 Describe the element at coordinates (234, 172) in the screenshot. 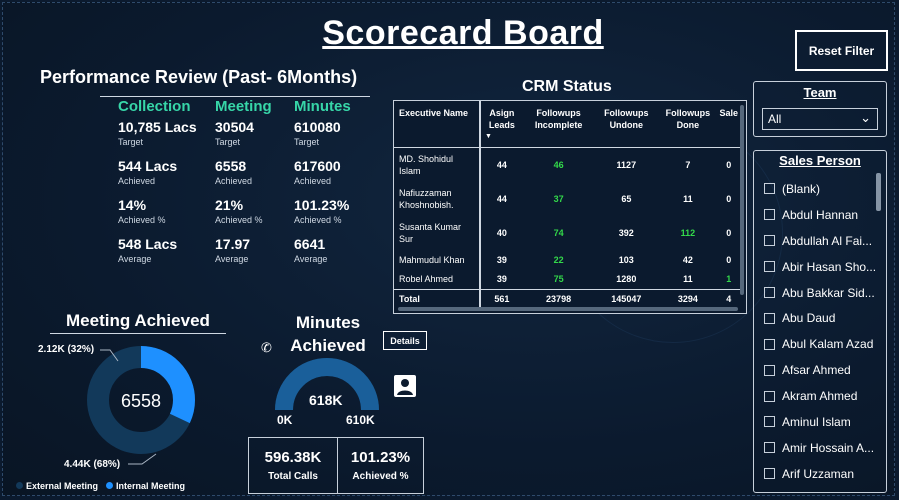

I see `meeting-achieved: 6558 Achieved` at that location.